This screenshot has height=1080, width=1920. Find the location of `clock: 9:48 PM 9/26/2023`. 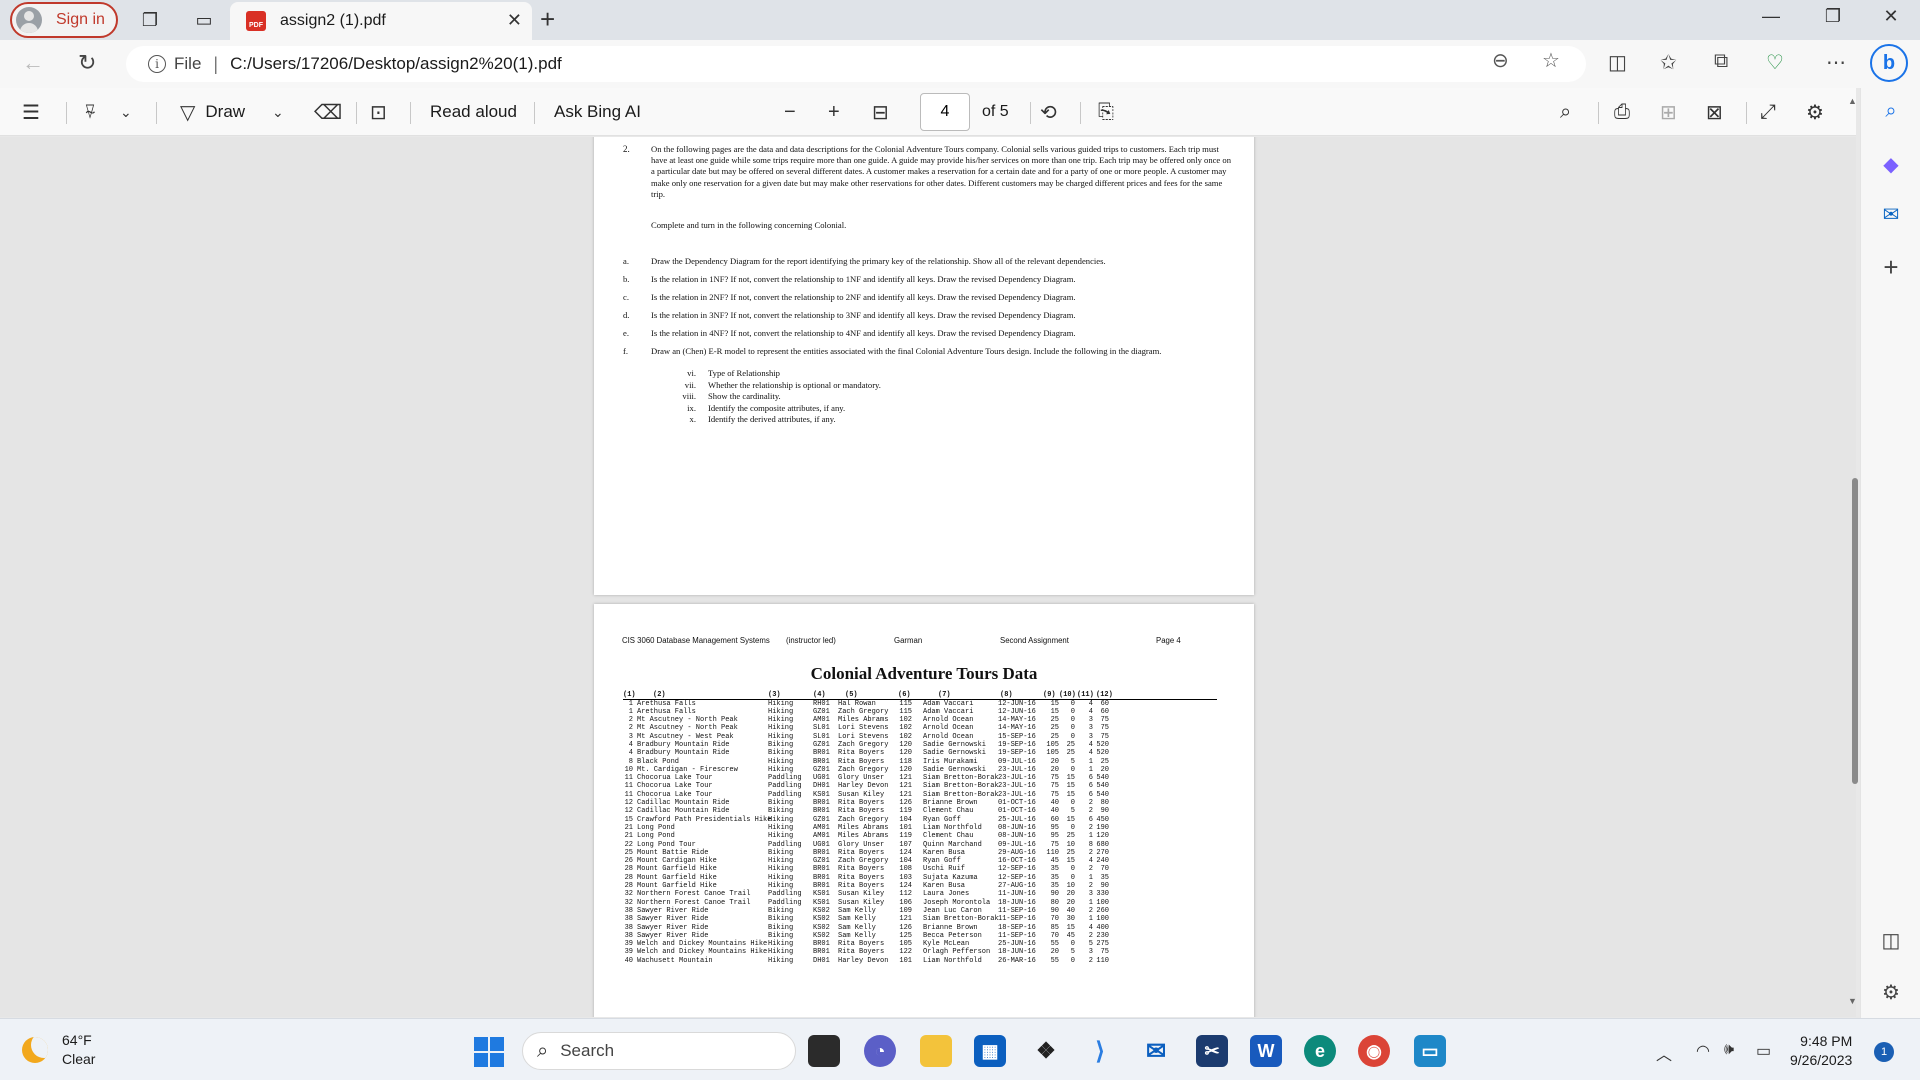

clock: 9:48 PM 9/26/2023 is located at coordinates (1821, 1051).